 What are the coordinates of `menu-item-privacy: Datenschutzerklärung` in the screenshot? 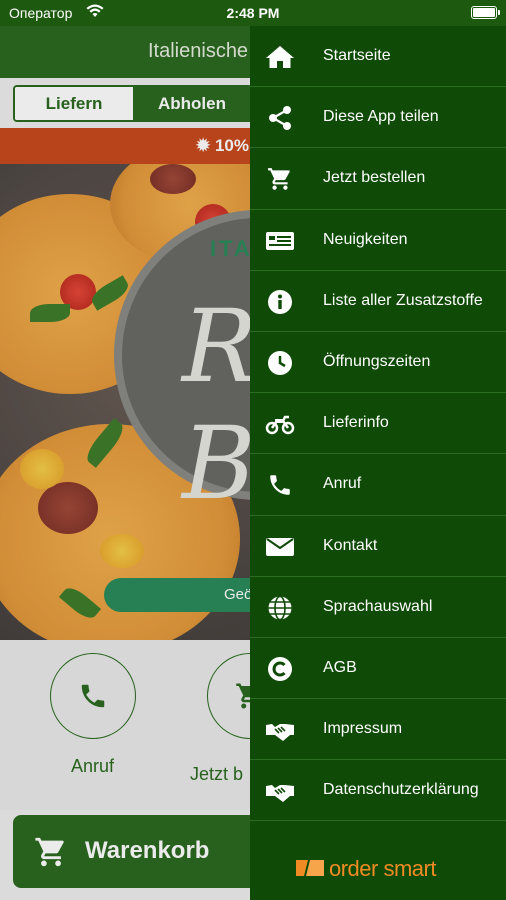 It's located at (378, 791).